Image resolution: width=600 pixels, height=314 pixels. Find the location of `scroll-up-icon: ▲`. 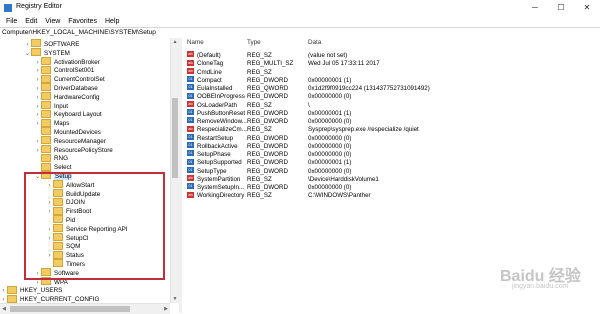

scroll-up-icon: ▲ is located at coordinates (175, 42).